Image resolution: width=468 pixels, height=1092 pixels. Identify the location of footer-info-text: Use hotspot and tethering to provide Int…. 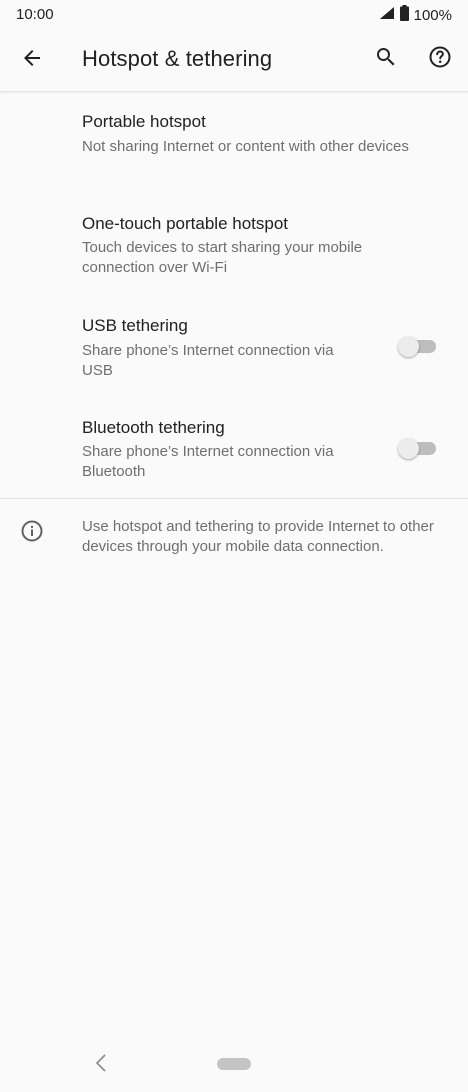
(258, 536).